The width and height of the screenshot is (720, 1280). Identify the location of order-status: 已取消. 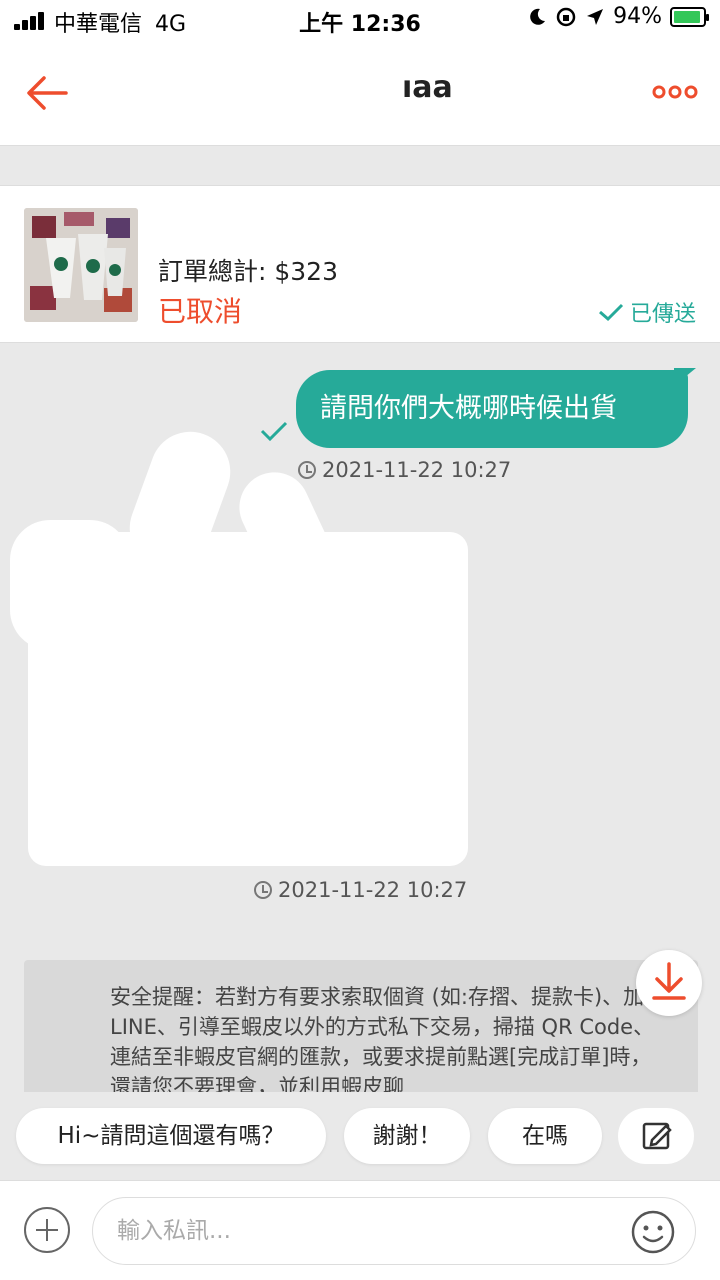
(200, 311).